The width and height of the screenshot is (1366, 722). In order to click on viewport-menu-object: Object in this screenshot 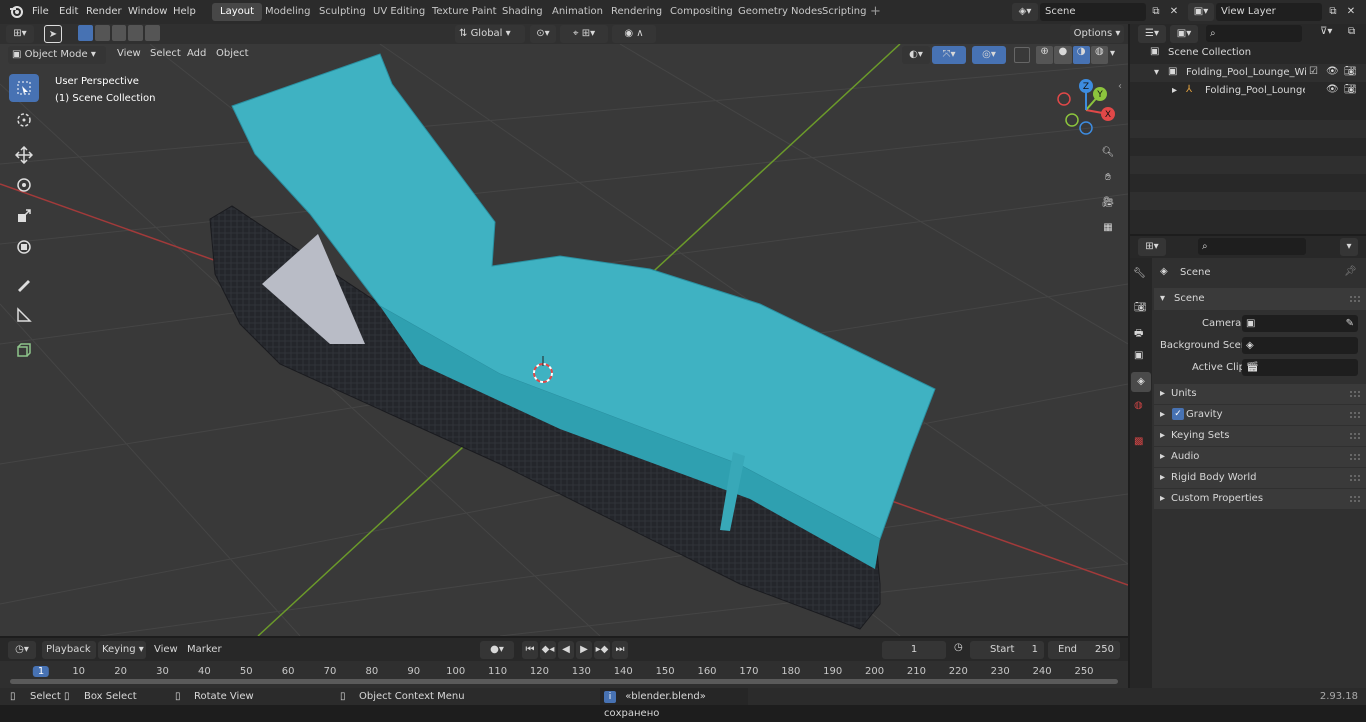, I will do `click(232, 53)`.